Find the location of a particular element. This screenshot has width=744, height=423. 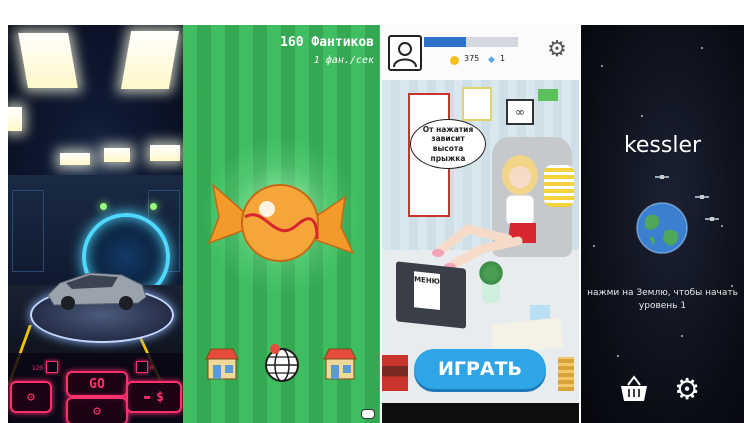

car-icon: ▬ is located at coordinates (147, 397).